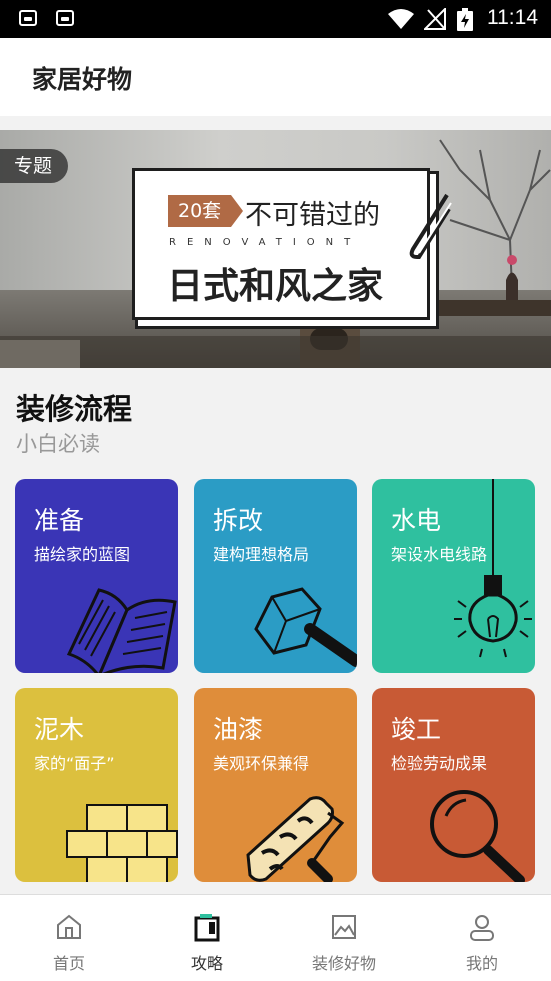 The height and width of the screenshot is (981, 551). Describe the element at coordinates (477, 836) in the screenshot. I see `magnifier-icon` at that location.